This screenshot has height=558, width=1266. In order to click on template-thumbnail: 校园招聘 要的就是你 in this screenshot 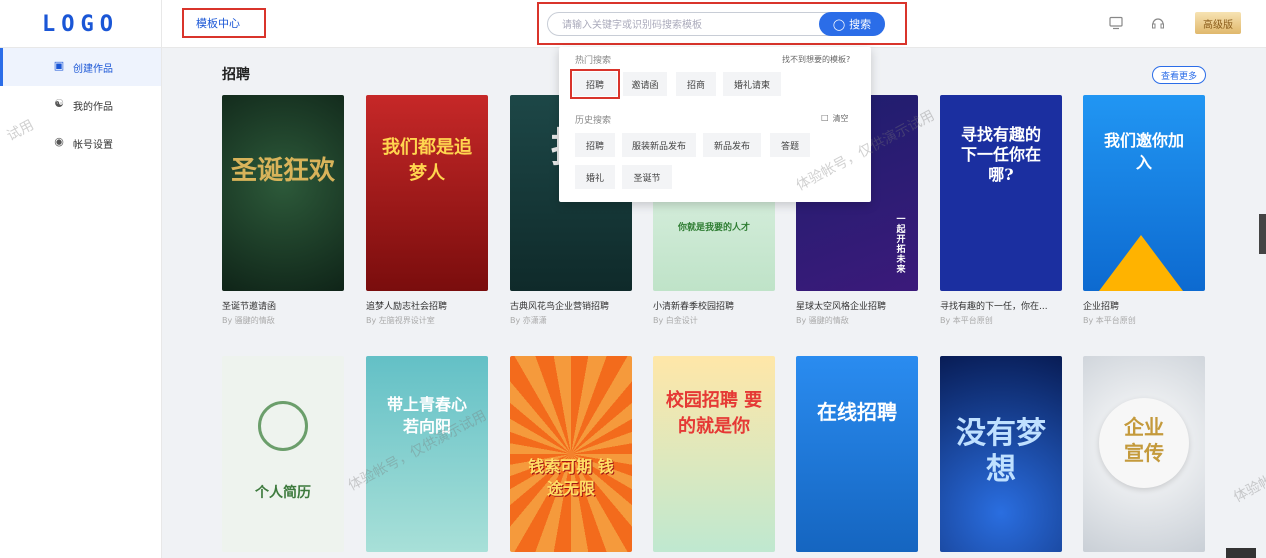, I will do `click(714, 454)`.